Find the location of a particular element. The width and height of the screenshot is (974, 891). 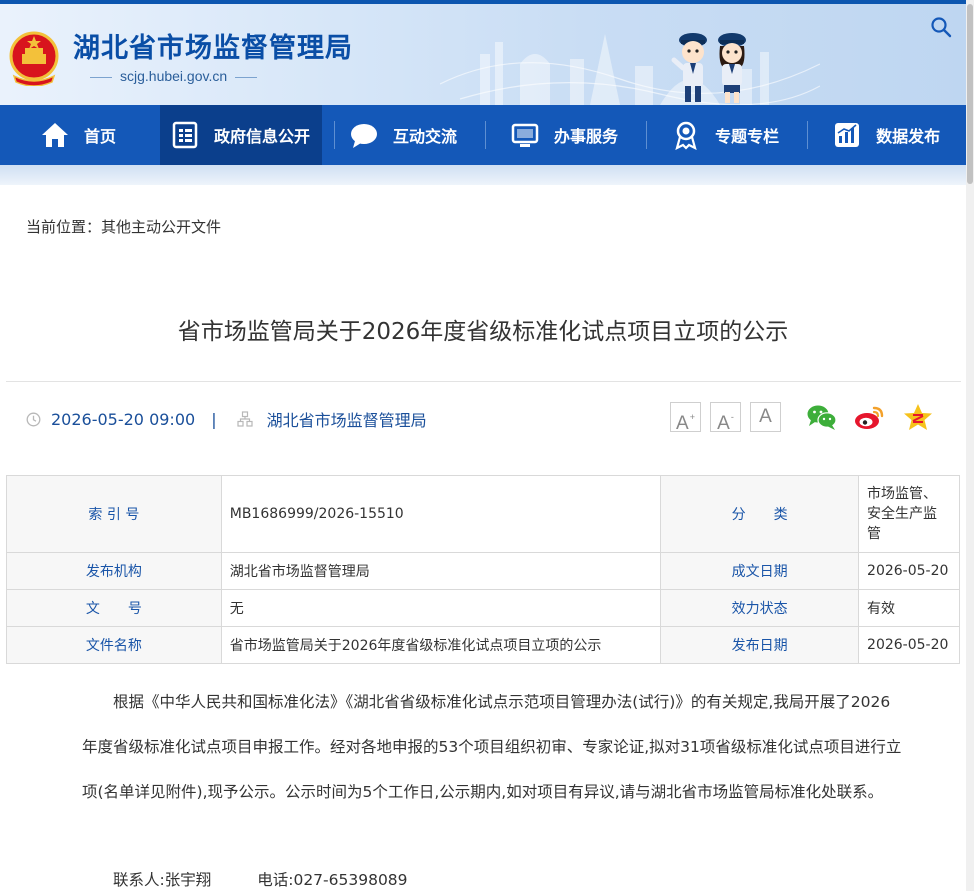

nav-label: 首页 is located at coordinates (100, 136).